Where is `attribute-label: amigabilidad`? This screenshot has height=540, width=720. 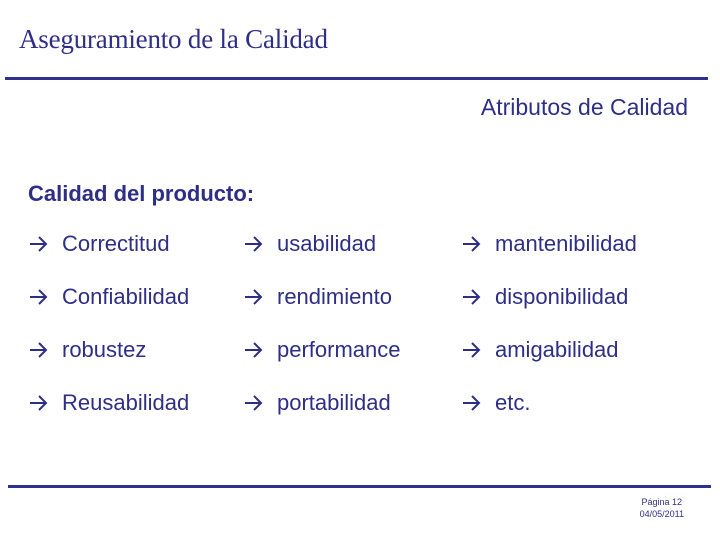 attribute-label: amigabilidad is located at coordinates (557, 349).